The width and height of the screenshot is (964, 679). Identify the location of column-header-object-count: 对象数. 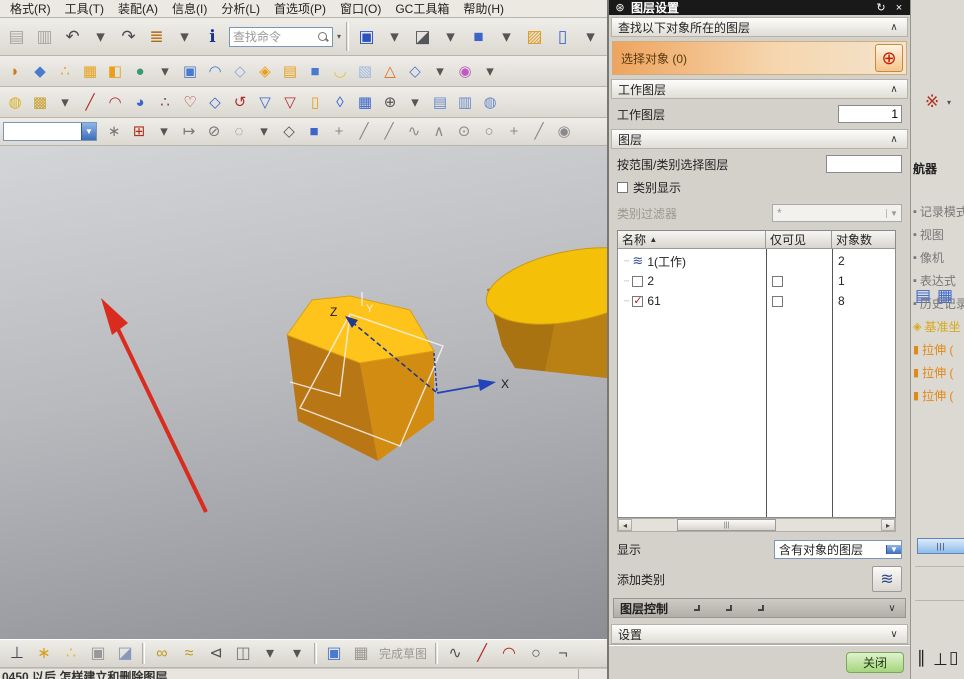
(863, 239).